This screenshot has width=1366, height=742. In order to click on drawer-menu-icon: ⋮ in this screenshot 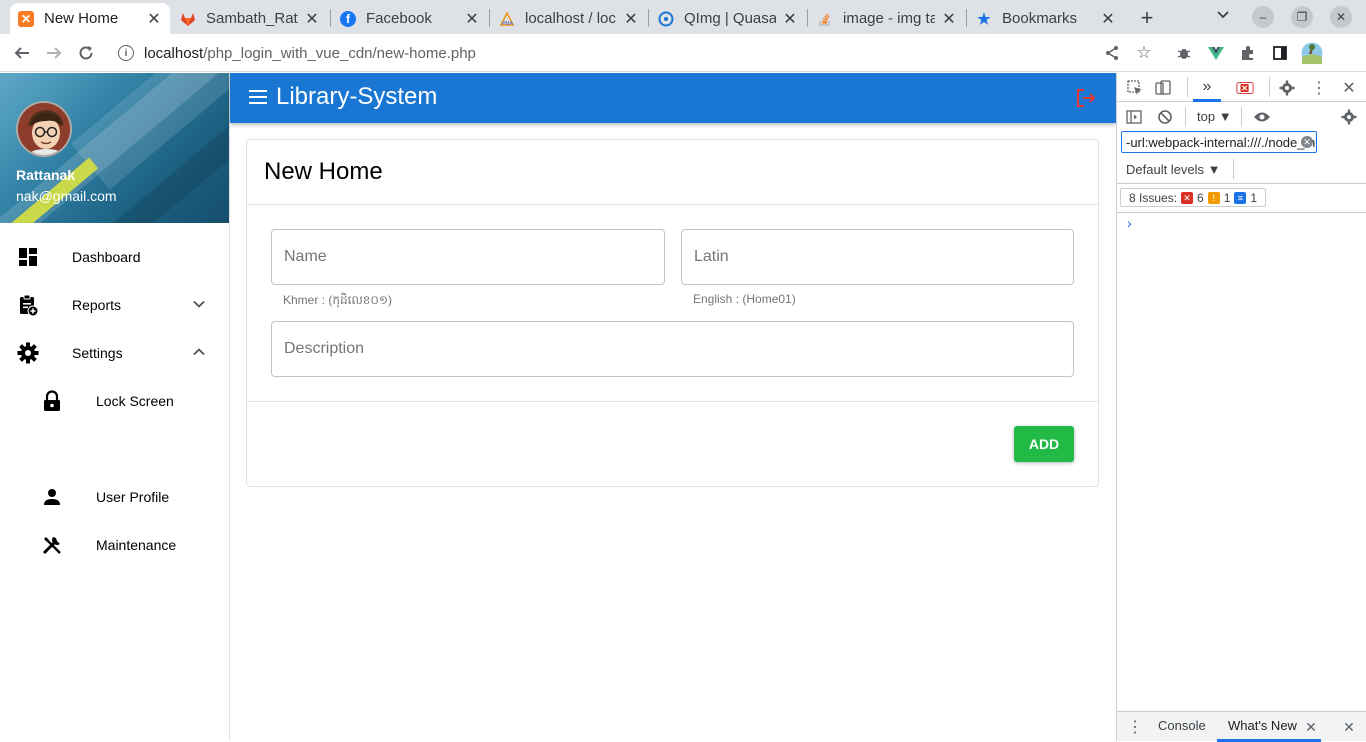, I will do `click(1135, 727)`.